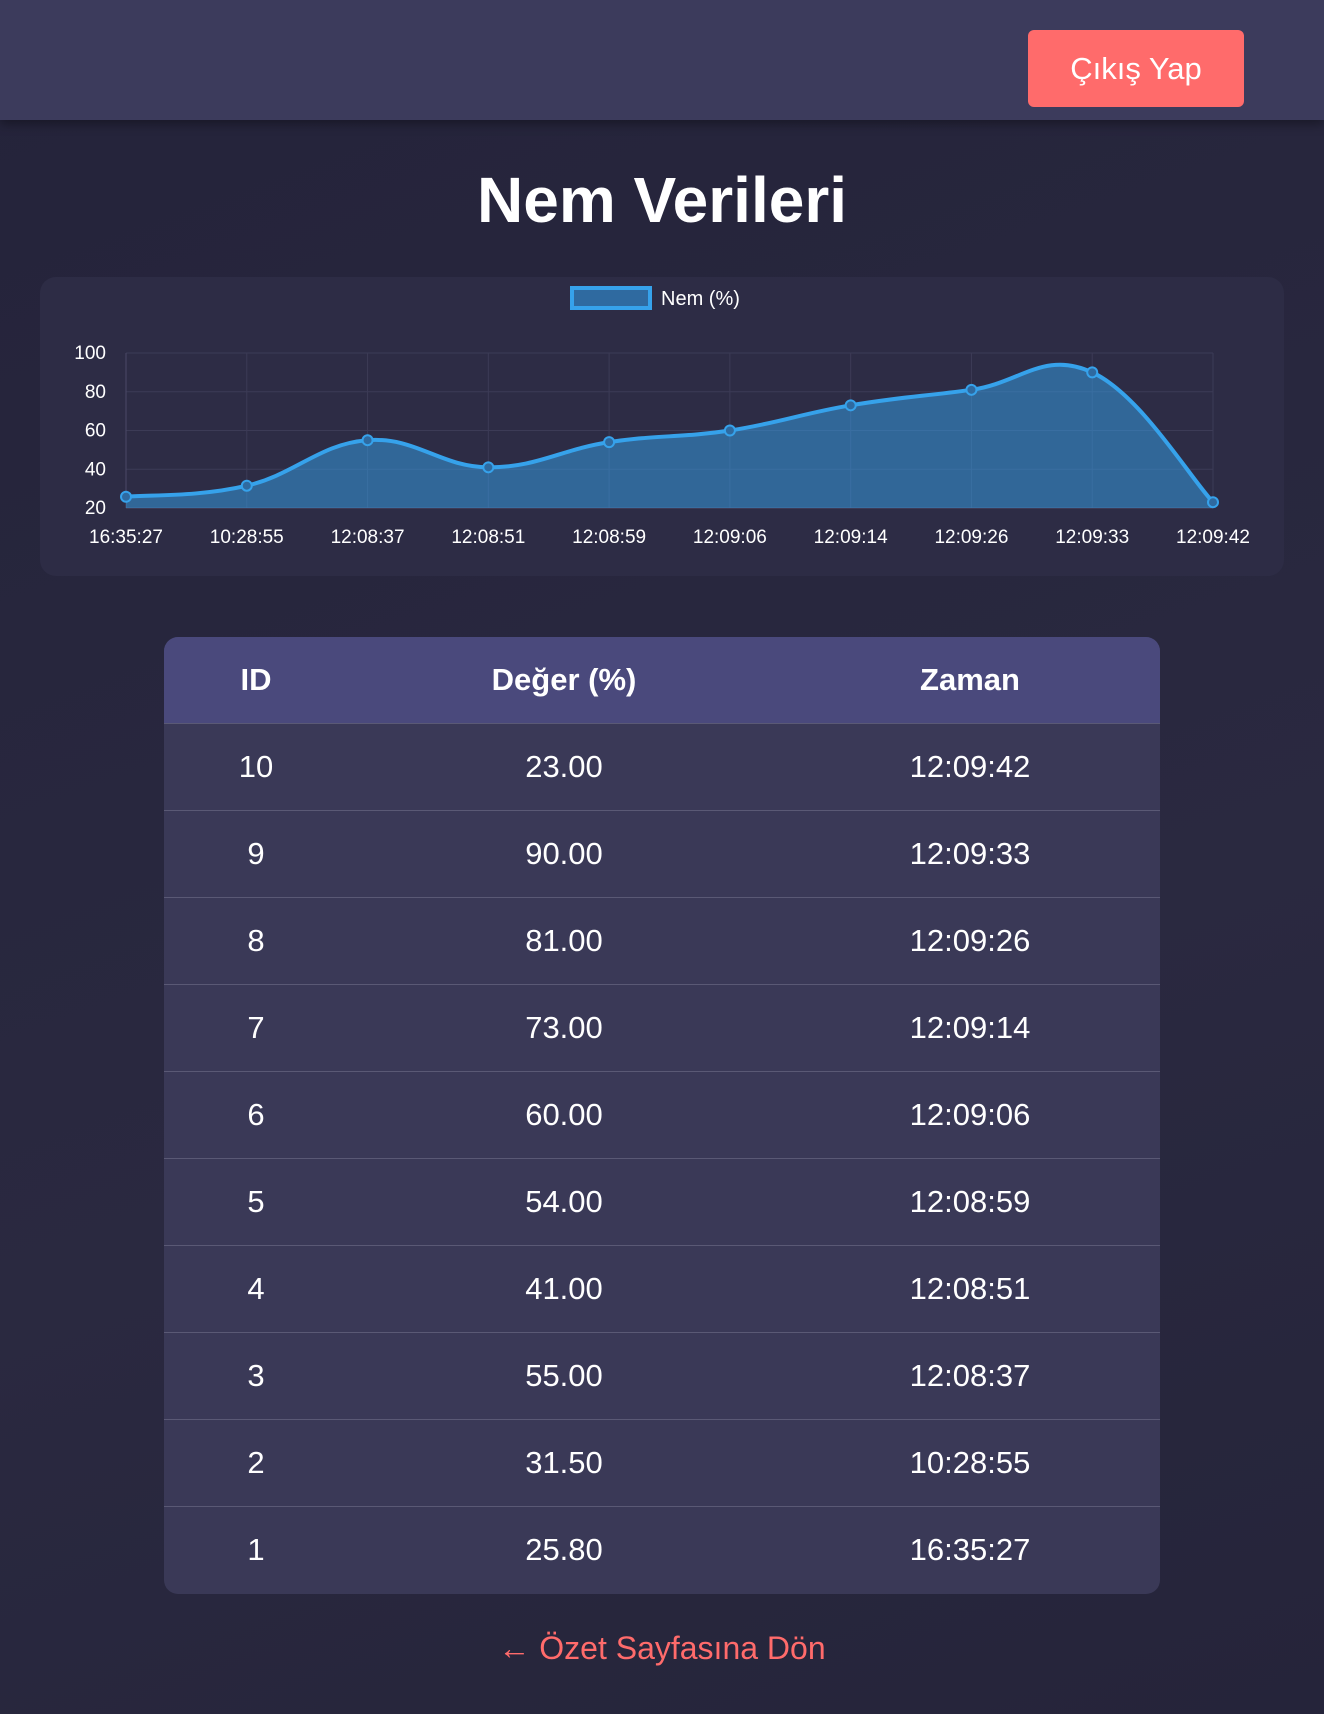  Describe the element at coordinates (662, 60) in the screenshot. I see `top-navbar: Çıkış Yap` at that location.